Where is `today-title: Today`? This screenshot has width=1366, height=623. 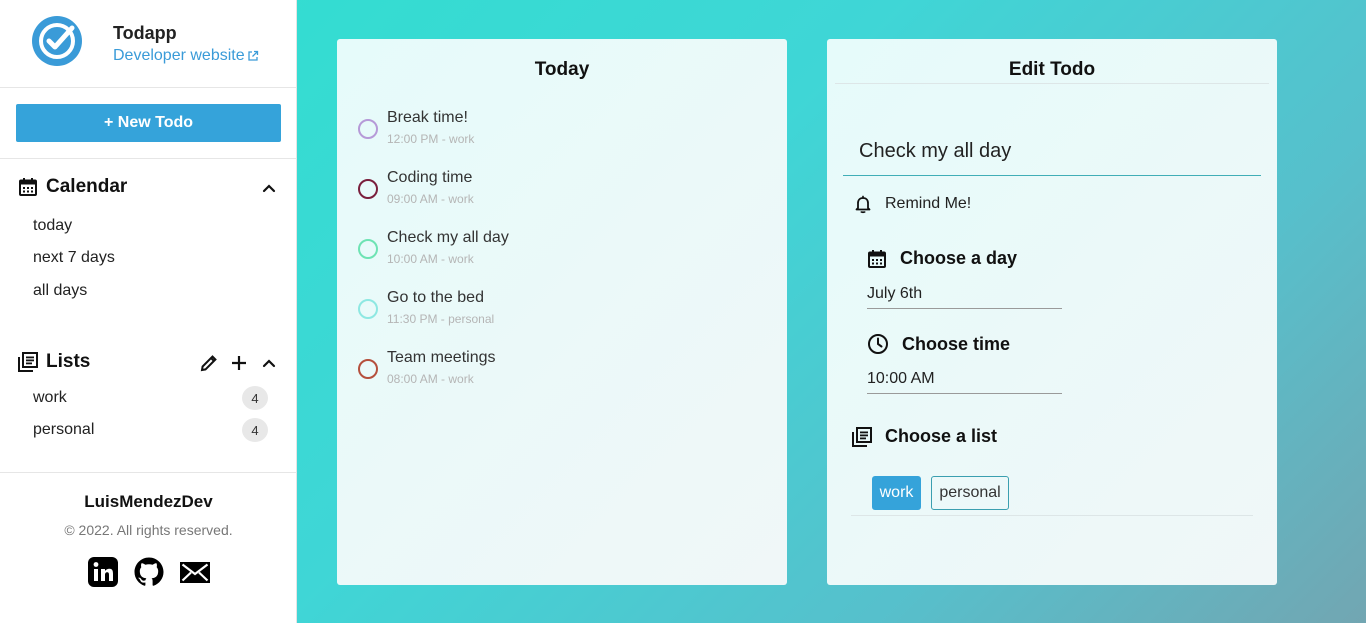
today-title: Today is located at coordinates (562, 69).